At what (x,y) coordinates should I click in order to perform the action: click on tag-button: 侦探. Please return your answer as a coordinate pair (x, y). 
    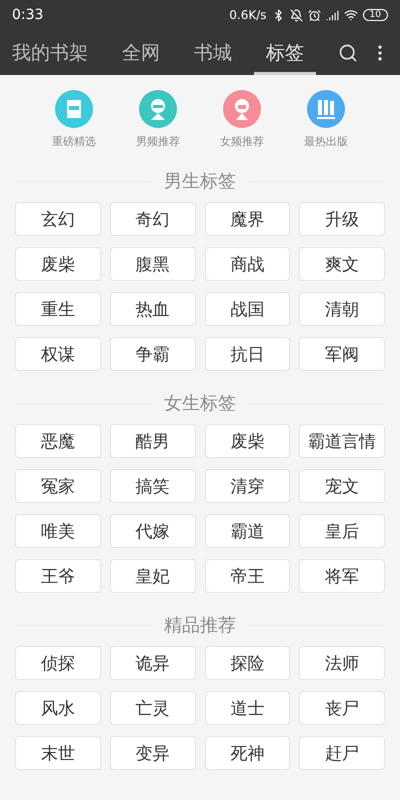
    Looking at the image, I should click on (58, 663).